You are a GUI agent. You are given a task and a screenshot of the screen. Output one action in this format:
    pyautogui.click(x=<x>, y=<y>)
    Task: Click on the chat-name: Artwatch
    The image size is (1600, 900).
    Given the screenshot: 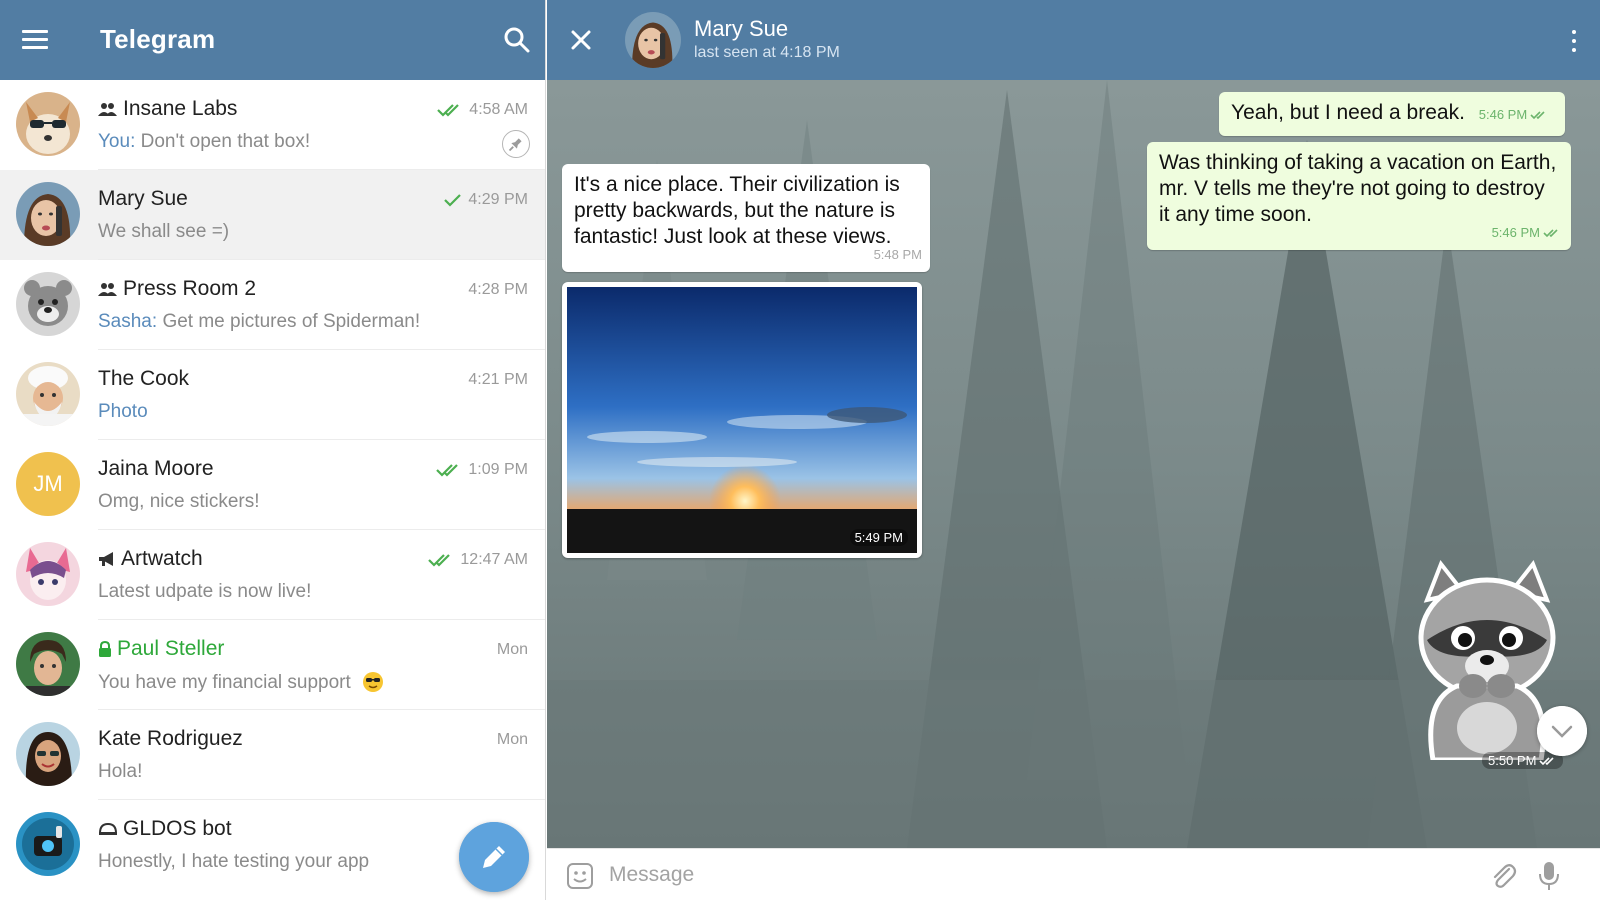 What is the action you would take?
    pyautogui.click(x=150, y=559)
    